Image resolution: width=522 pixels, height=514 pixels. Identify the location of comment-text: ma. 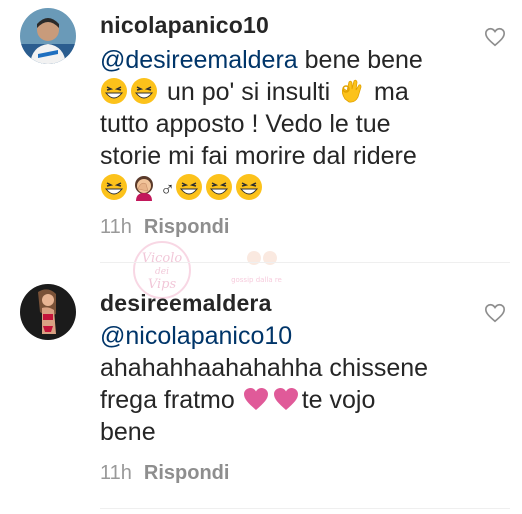
(388, 92).